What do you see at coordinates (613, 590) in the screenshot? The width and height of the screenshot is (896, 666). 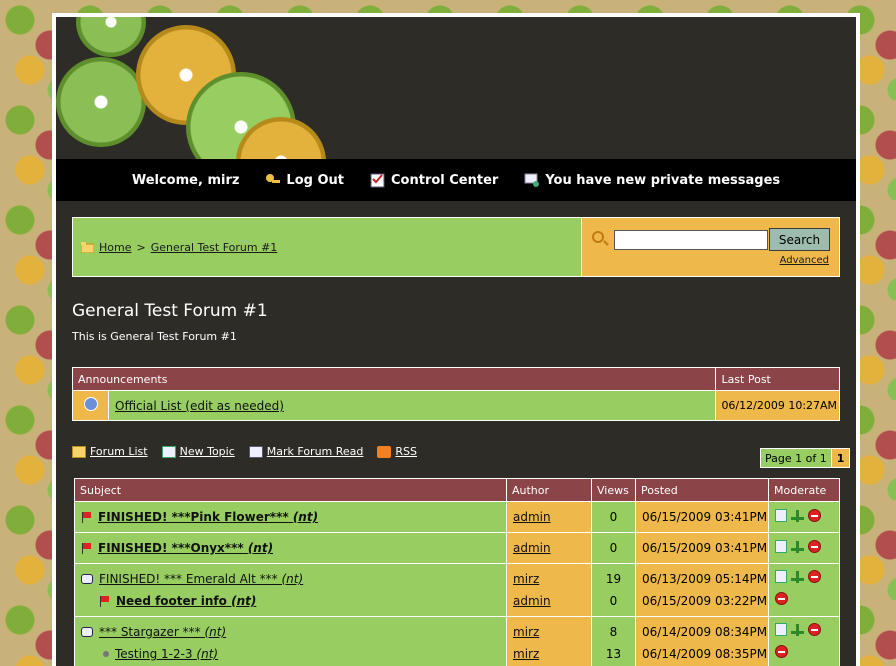 I see `views-cell: 19 0` at bounding box center [613, 590].